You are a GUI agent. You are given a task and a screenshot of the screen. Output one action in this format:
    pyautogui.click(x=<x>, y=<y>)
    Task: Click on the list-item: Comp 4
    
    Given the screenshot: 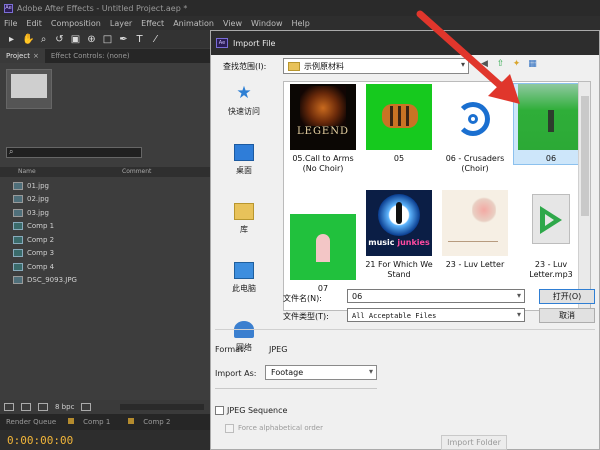 What is the action you would take?
    pyautogui.click(x=105, y=267)
    